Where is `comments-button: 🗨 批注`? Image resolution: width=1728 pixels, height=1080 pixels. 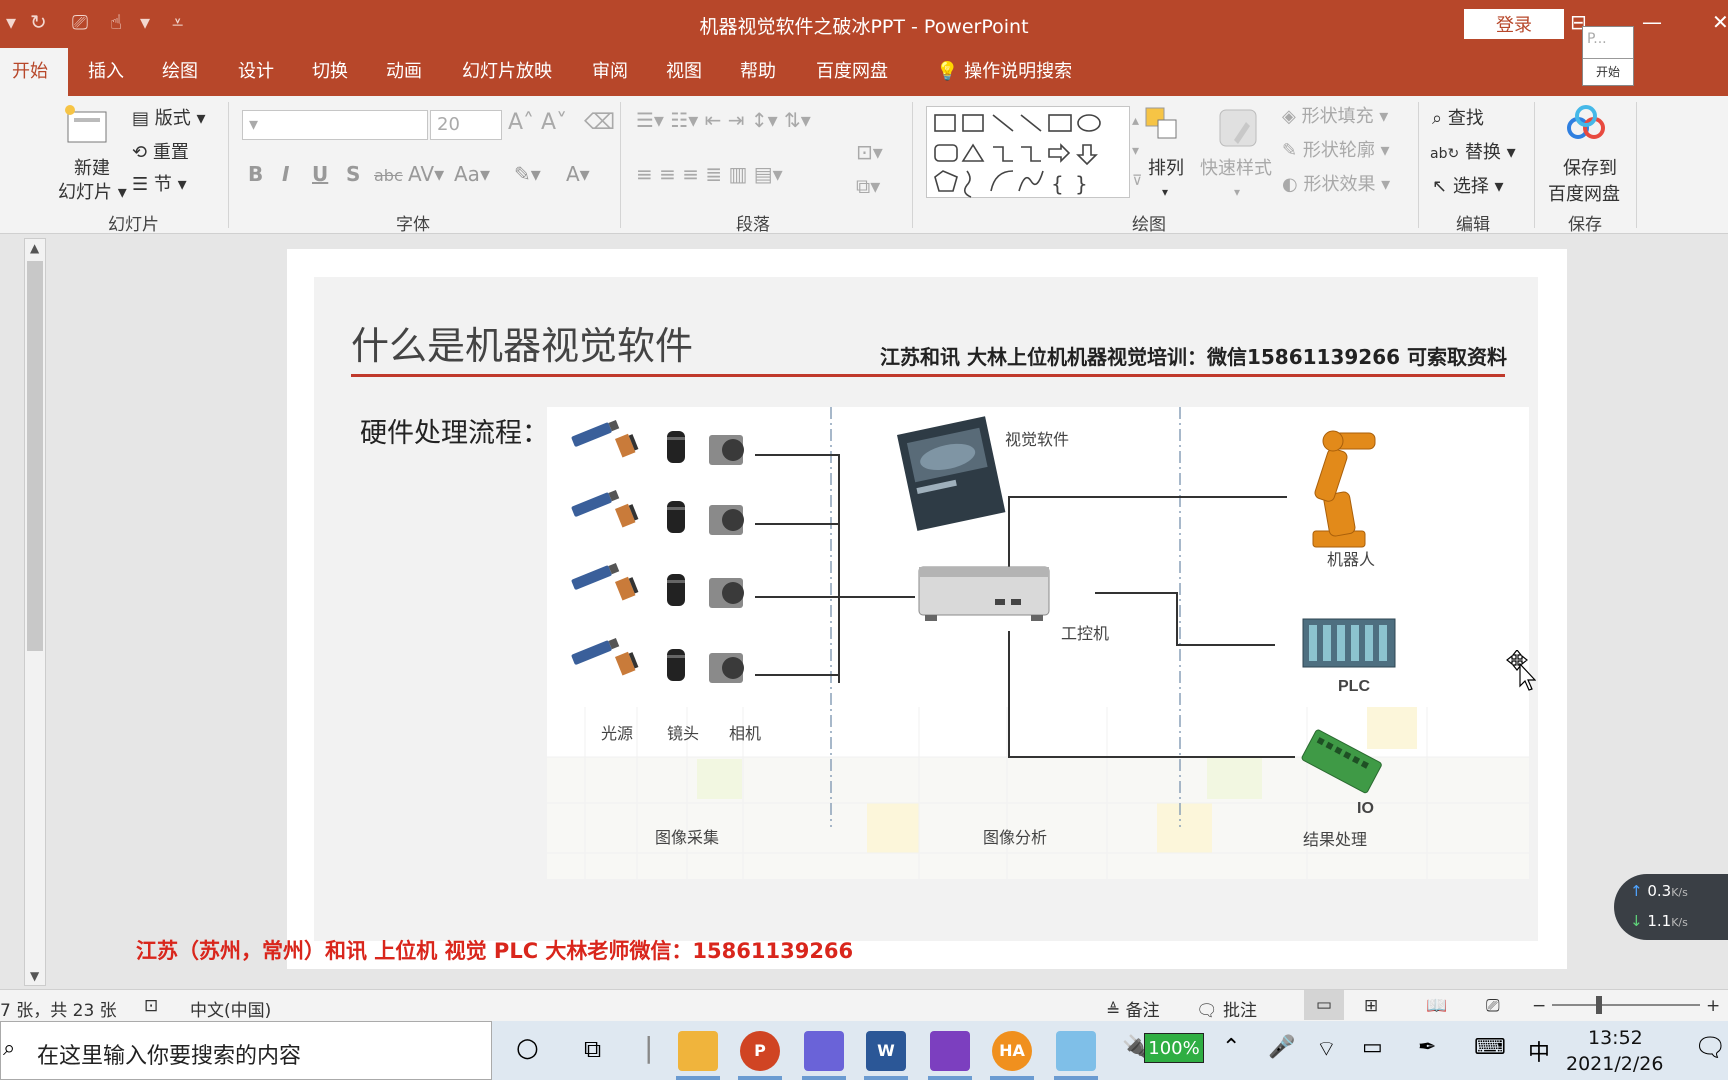 comments-button: 🗨 批注 is located at coordinates (1226, 1008).